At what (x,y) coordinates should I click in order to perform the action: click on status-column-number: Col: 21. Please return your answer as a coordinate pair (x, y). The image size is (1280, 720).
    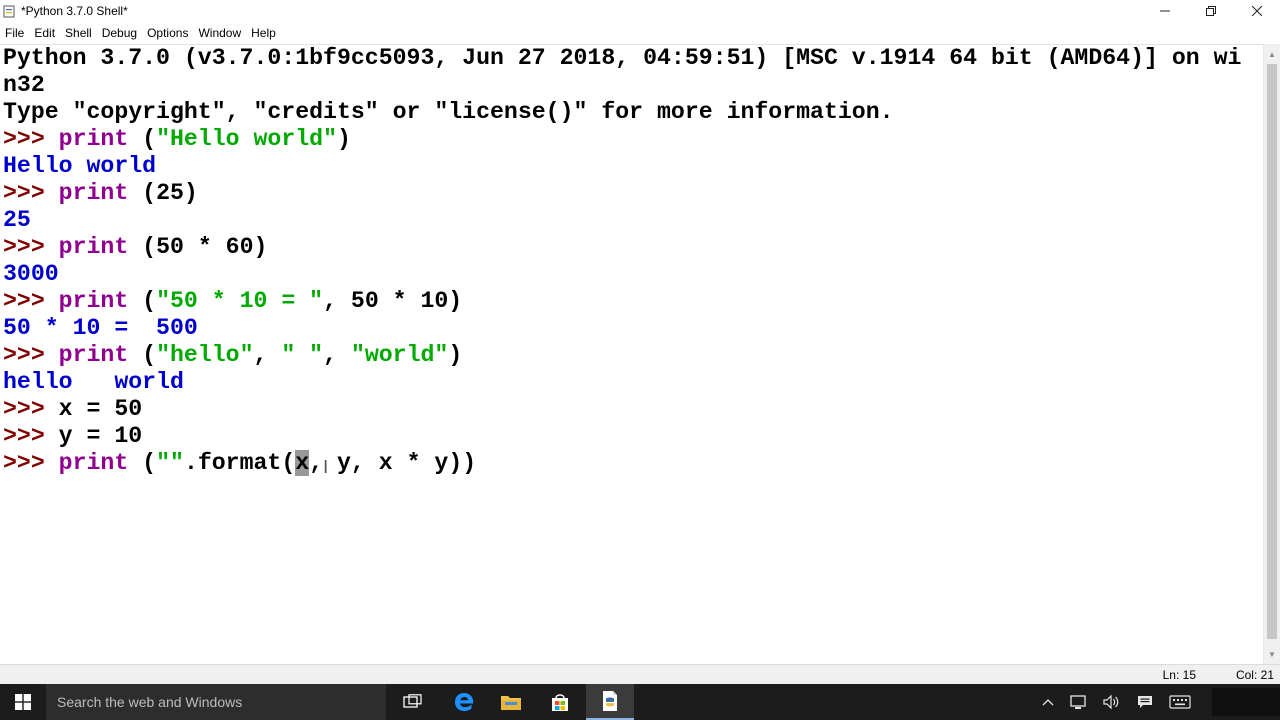
    Looking at the image, I should click on (1254, 675).